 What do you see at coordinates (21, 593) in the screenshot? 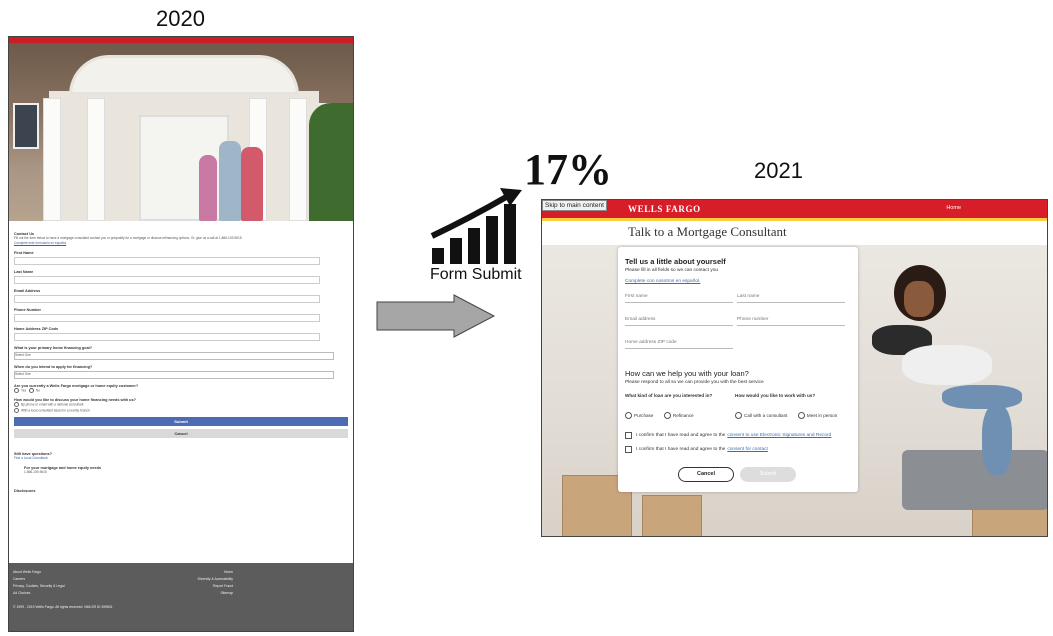
I see `old-footer-link: Ad Choices` at bounding box center [21, 593].